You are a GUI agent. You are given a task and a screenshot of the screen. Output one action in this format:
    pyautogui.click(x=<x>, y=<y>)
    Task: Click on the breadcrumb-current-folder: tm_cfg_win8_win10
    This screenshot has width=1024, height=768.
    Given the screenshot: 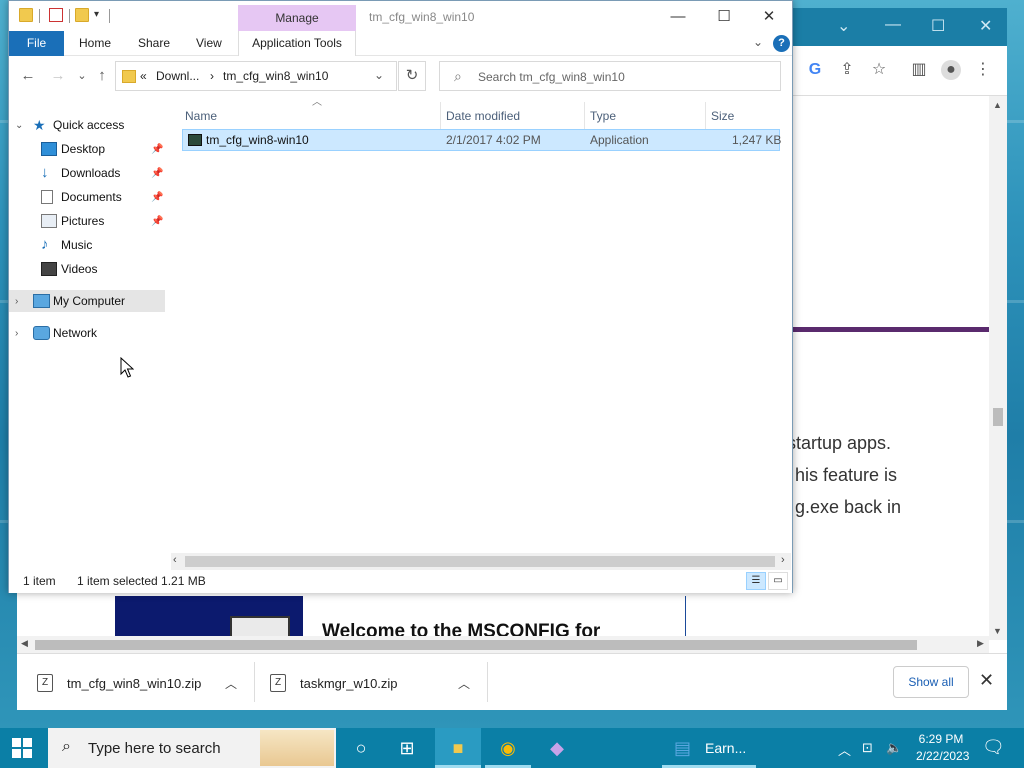 What is the action you would take?
    pyautogui.click(x=275, y=76)
    